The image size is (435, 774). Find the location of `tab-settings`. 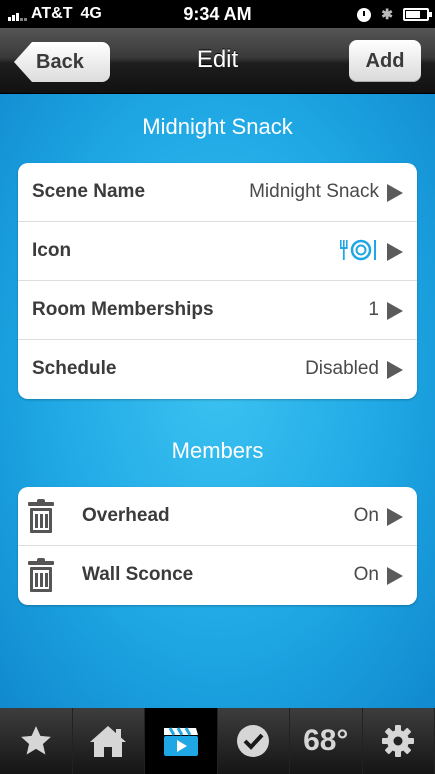

tab-settings is located at coordinates (399, 741).